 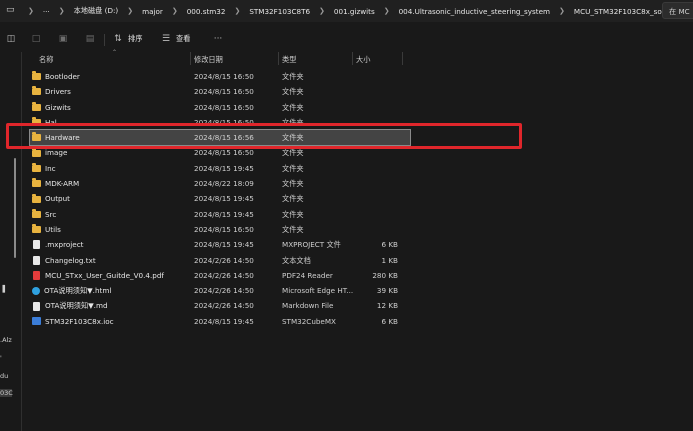 What do you see at coordinates (6, 393) in the screenshot?
I see `nav-item-fragment: 03C` at bounding box center [6, 393].